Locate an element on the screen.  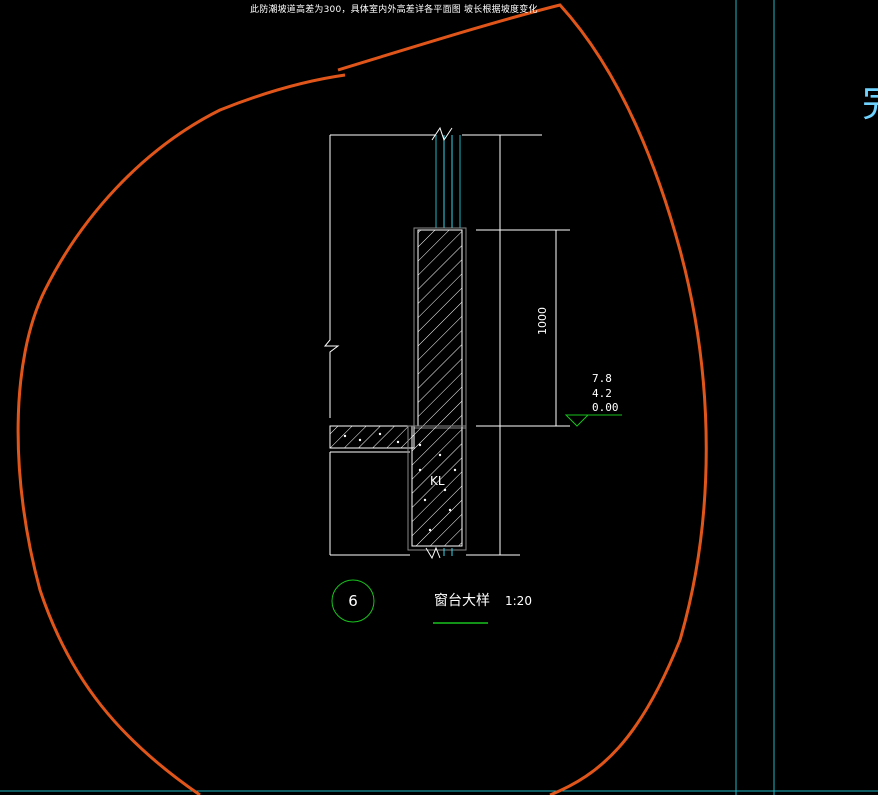
dimension-text: 1000 is located at coordinates (542, 321).